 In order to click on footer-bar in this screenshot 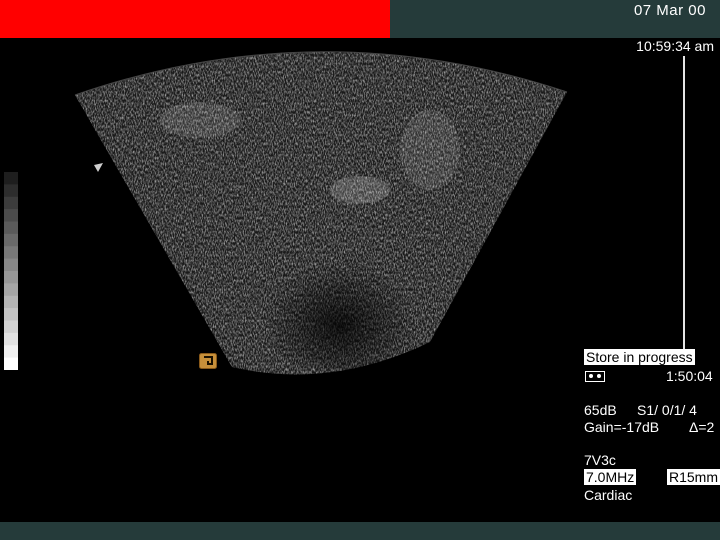, I will do `click(360, 531)`.